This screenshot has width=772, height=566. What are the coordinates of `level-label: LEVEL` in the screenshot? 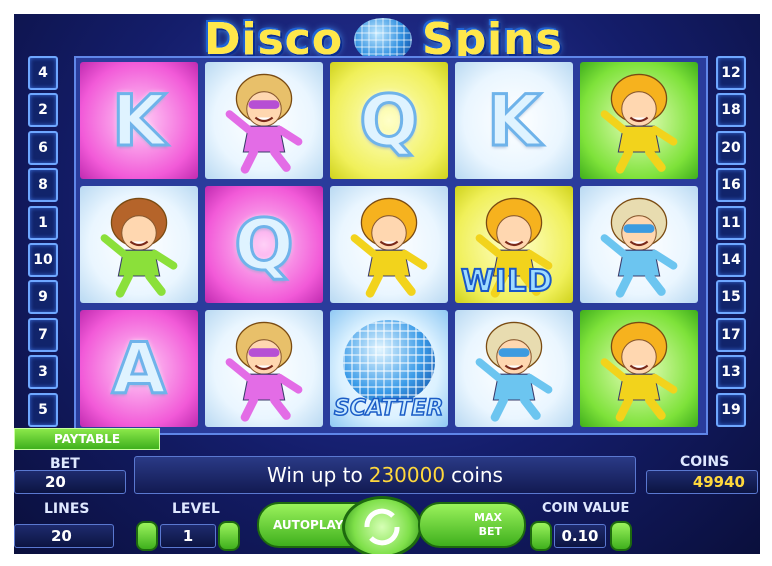 It's located at (196, 509).